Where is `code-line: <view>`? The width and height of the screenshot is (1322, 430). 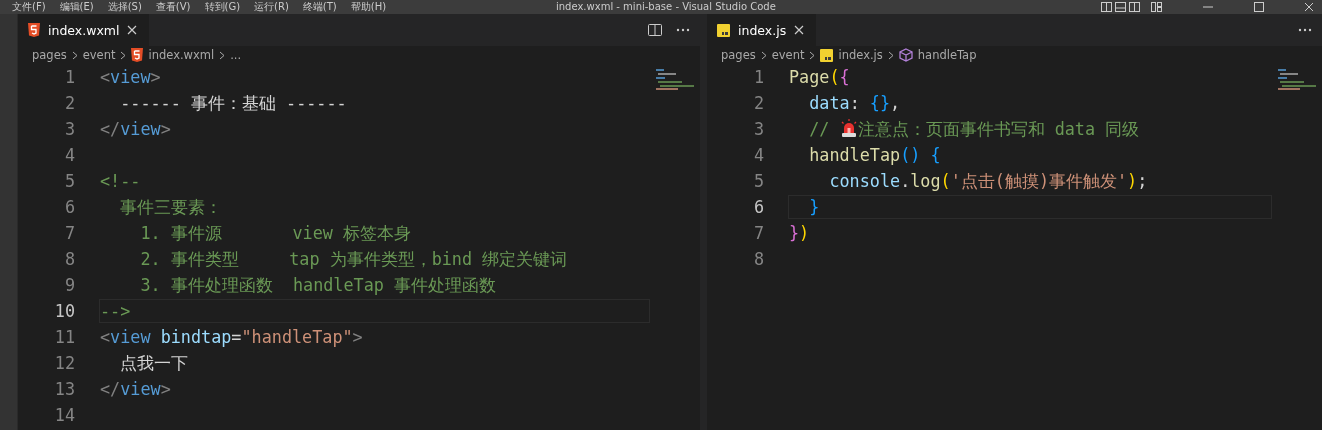 code-line: <view> is located at coordinates (130, 77).